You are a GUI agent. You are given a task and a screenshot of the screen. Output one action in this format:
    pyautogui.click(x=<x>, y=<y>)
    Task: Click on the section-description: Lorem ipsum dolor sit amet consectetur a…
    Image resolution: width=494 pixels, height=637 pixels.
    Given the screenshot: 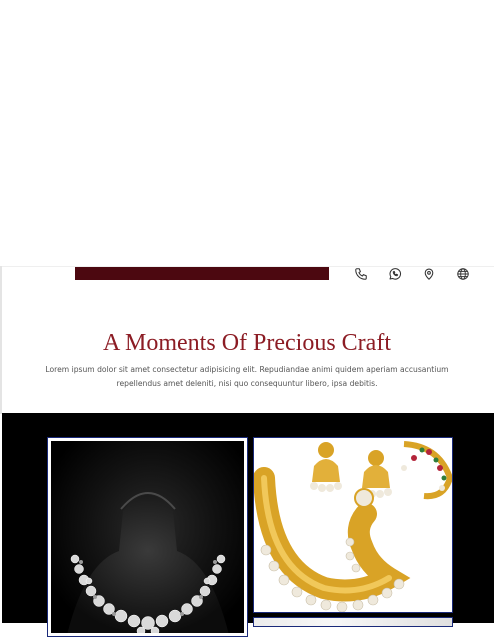 What is the action you would take?
    pyautogui.click(x=247, y=376)
    